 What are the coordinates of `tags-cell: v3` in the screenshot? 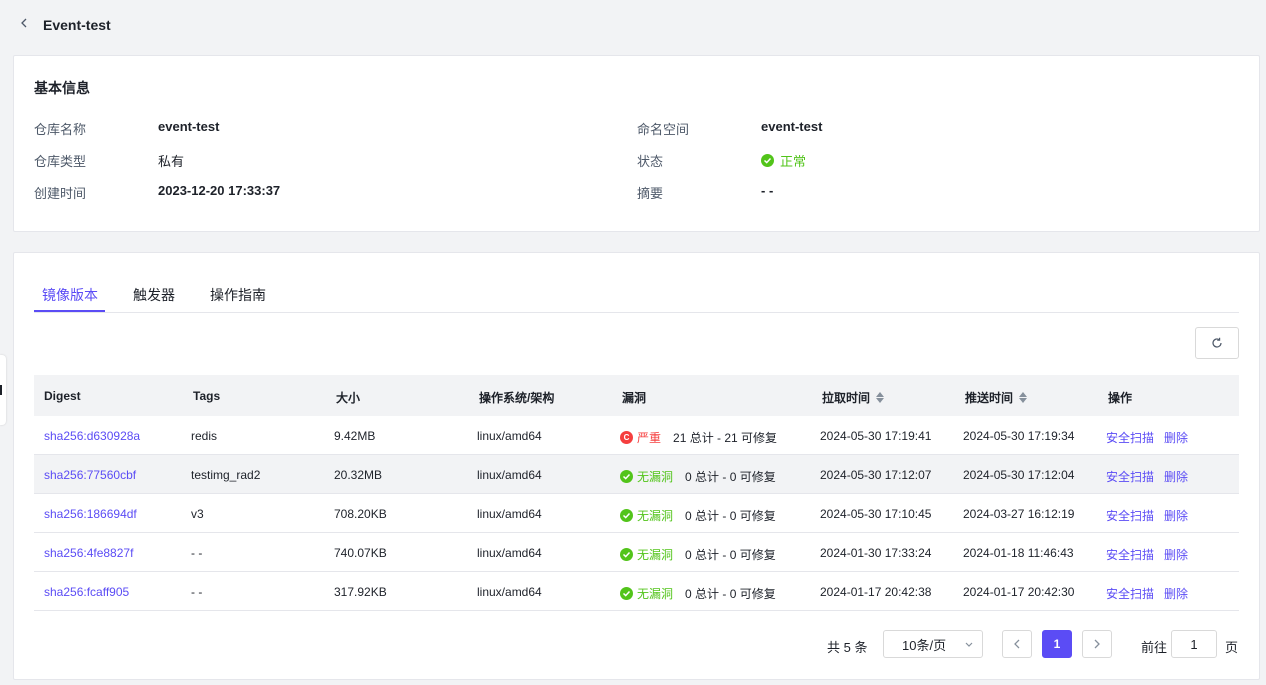 It's located at (197, 514).